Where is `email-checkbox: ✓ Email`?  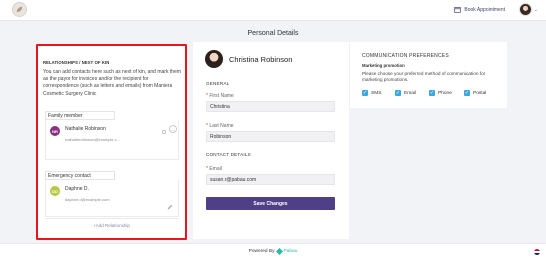
email-checkbox: ✓ Email is located at coordinates (405, 93).